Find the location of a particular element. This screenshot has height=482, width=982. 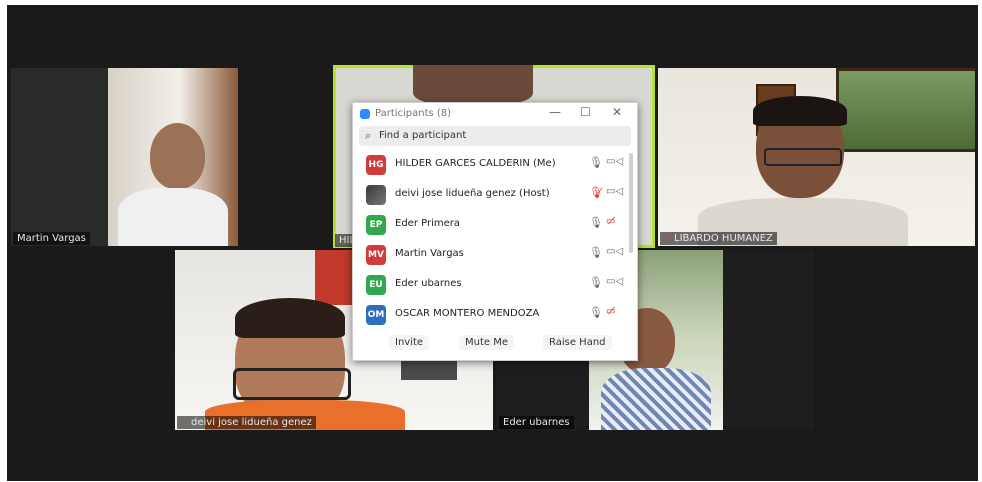

participant-row: EU Eder ubarnes 🎙︎ ▭◁ is located at coordinates (489, 284).